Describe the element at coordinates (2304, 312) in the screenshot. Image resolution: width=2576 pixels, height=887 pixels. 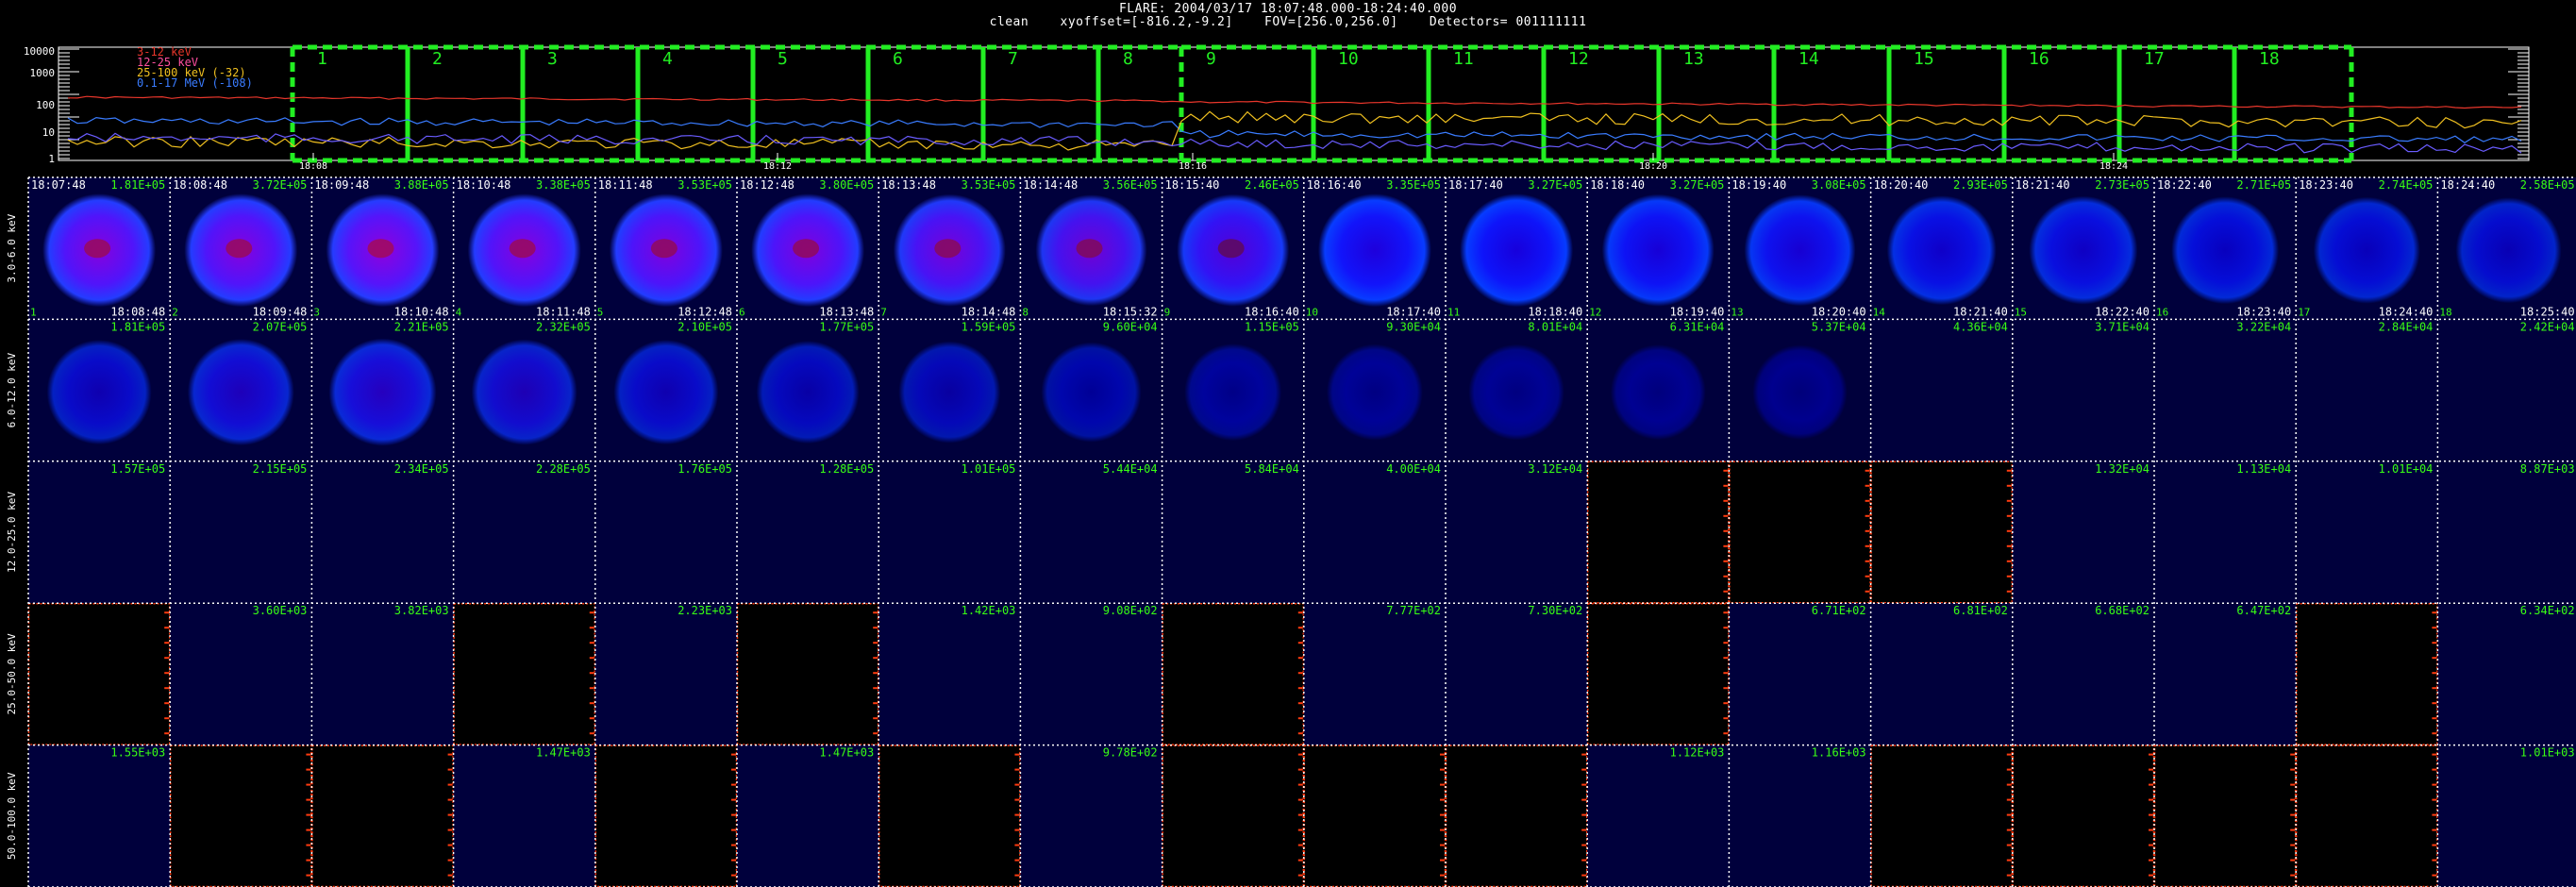
I see `interval-index: 17` at that location.